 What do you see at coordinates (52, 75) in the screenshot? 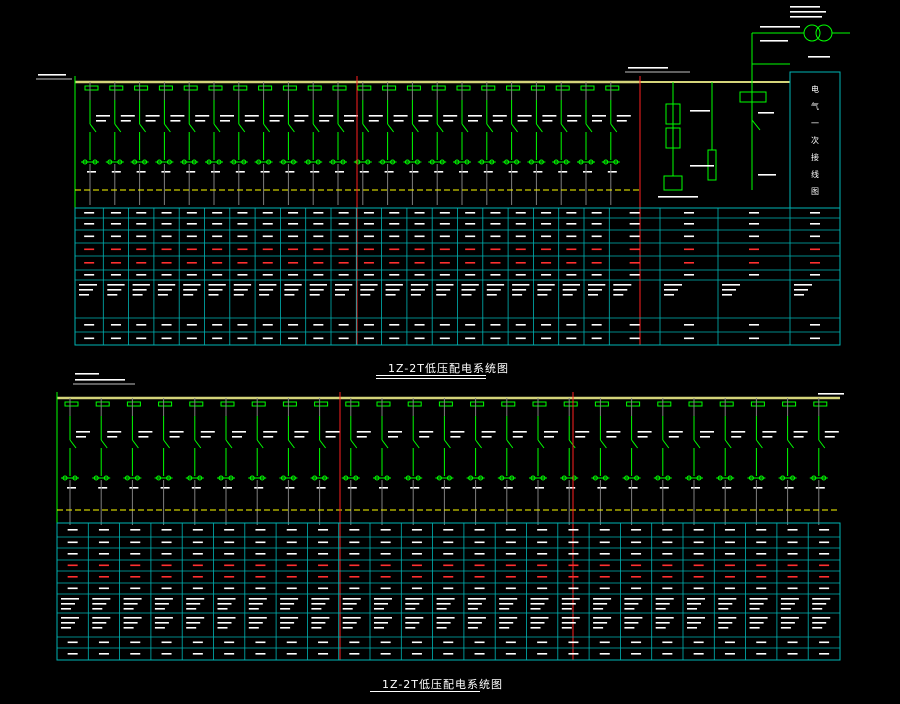
I see `incoming-label` at bounding box center [52, 75].